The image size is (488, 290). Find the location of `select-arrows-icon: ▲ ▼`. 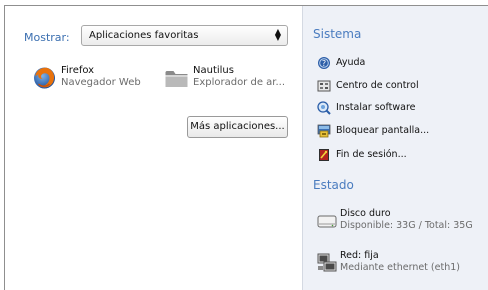

select-arrows-icon: ▲ ▼ is located at coordinates (277, 34).